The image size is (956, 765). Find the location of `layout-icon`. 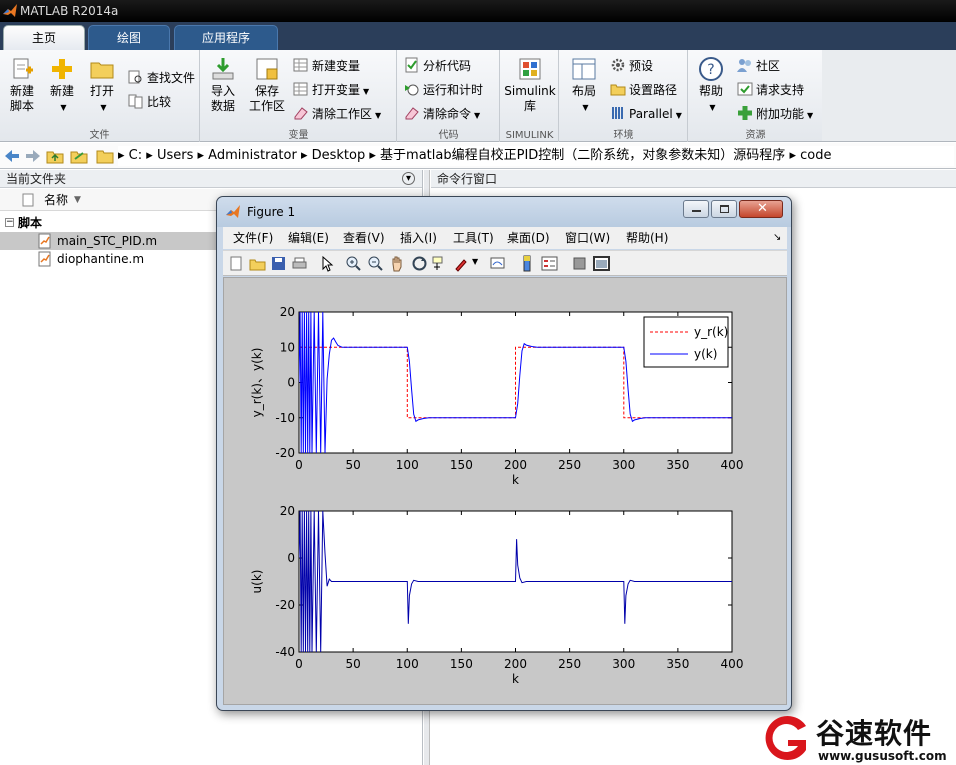

layout-icon is located at coordinates (584, 69).